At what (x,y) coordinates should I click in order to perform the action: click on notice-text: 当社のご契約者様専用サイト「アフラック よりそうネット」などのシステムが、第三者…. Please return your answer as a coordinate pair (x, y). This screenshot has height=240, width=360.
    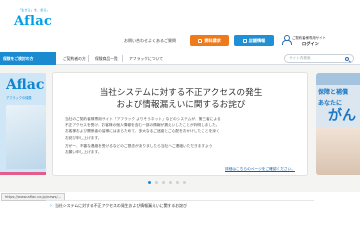
    Looking at the image, I should click on (143, 119).